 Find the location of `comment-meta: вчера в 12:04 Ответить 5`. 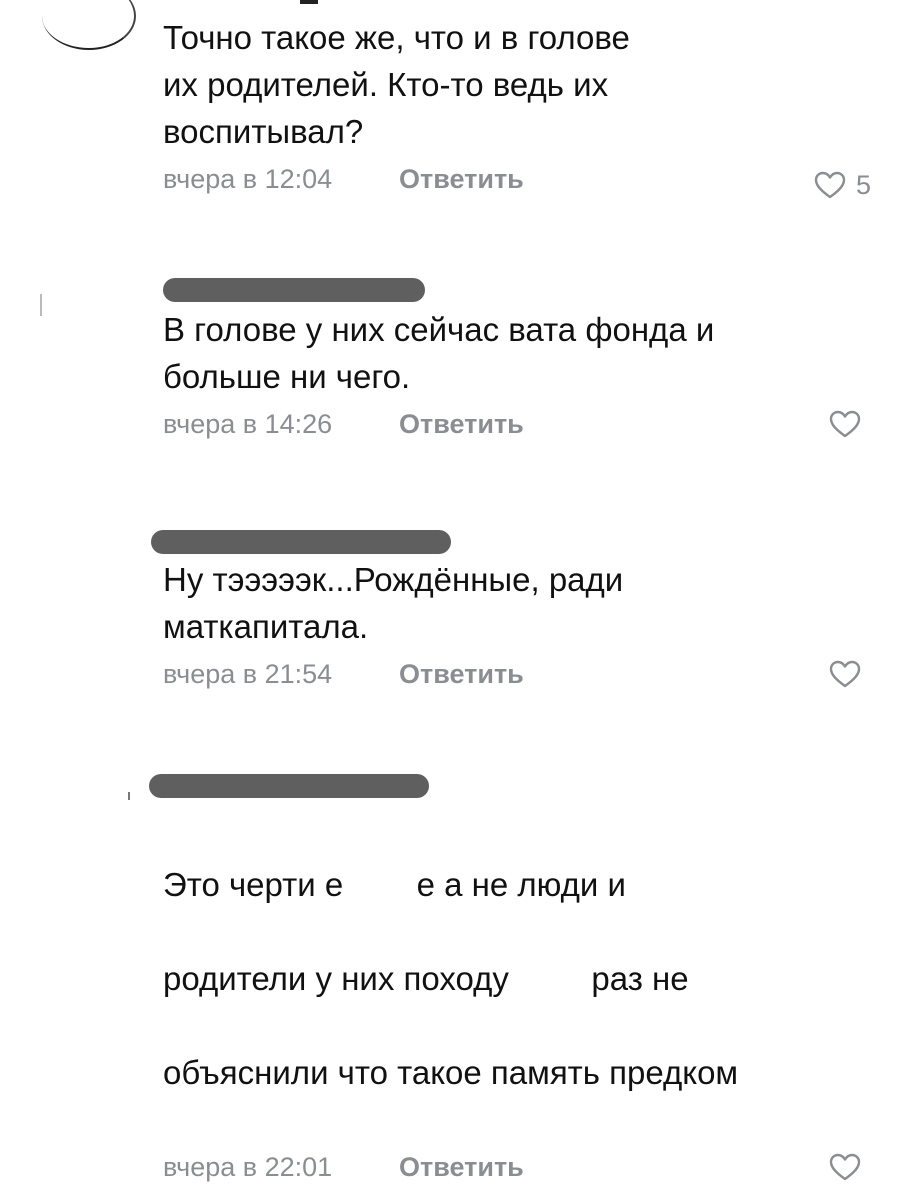

comment-meta: вчера в 12:04 Ответить 5 is located at coordinates (523, 179).